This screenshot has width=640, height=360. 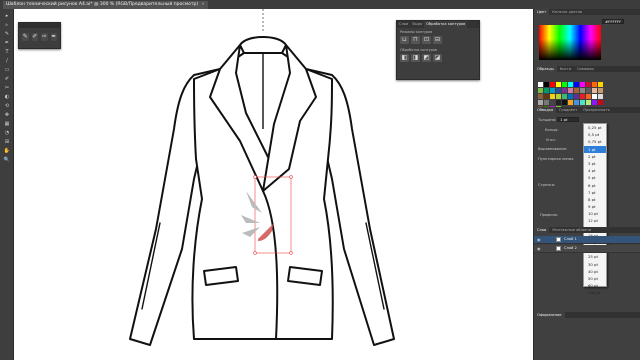 I want to click on tool-button: ⟲, so click(x=7, y=106).